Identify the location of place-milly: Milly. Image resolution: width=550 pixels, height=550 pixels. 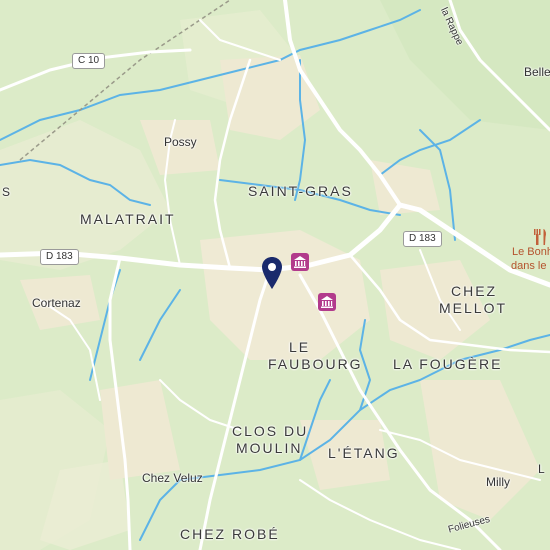
(498, 482).